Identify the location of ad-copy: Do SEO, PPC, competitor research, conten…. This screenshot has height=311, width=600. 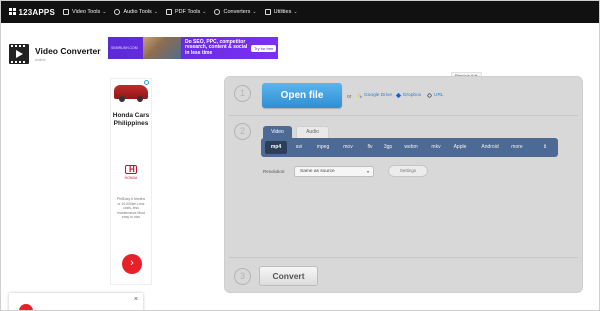
(216, 47).